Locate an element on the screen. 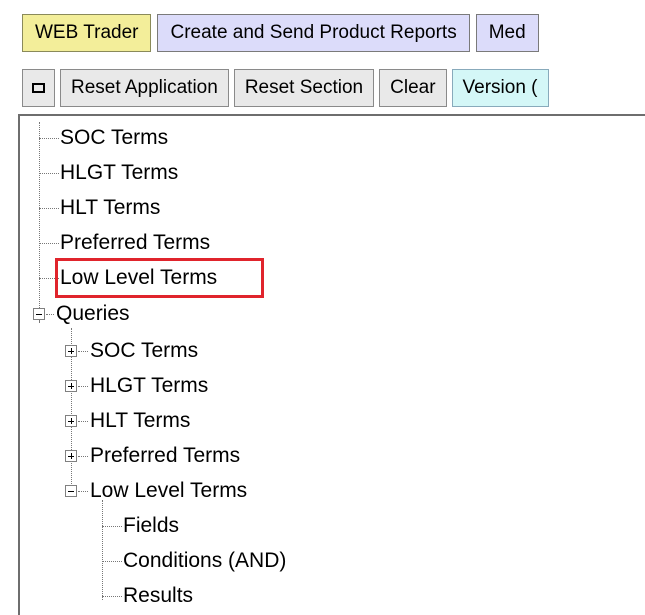 The width and height of the screenshot is (645, 615). tree-item-queries-hlt-terms: HLT Terms is located at coordinates (140, 421).